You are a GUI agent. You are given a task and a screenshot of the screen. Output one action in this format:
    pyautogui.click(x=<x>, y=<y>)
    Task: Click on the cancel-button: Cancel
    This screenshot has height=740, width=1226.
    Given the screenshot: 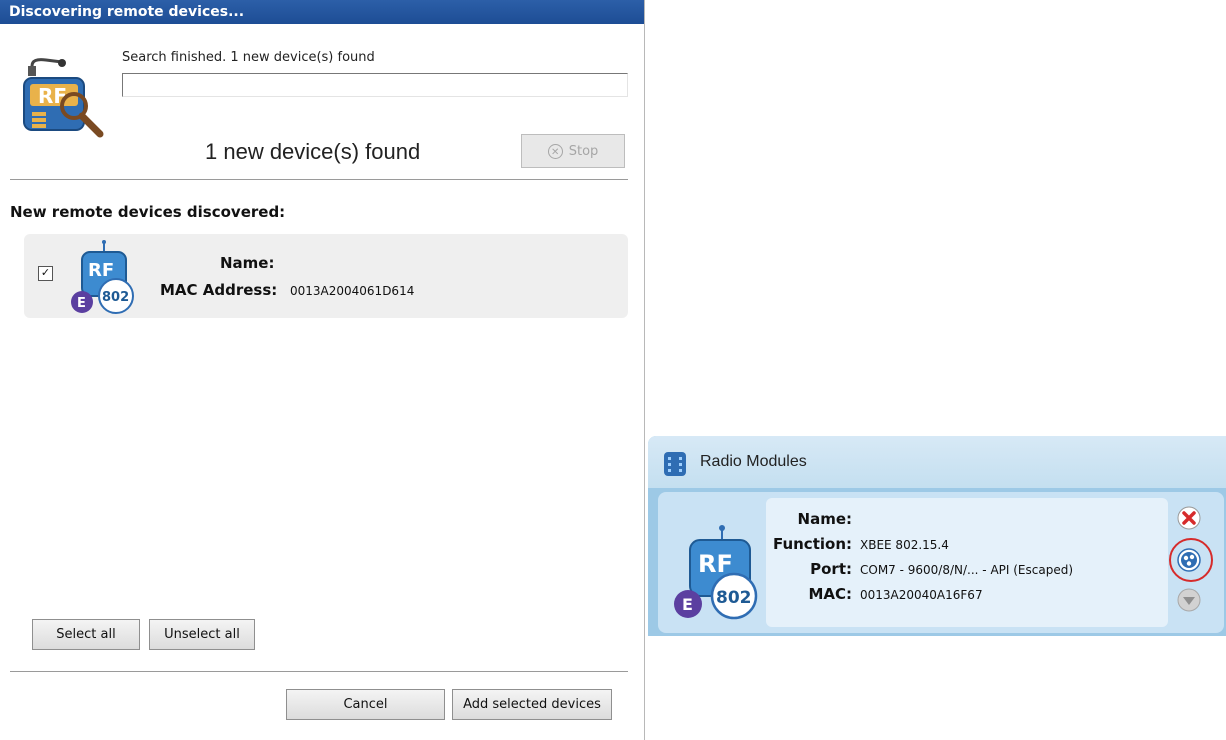 What is the action you would take?
    pyautogui.click(x=365, y=704)
    